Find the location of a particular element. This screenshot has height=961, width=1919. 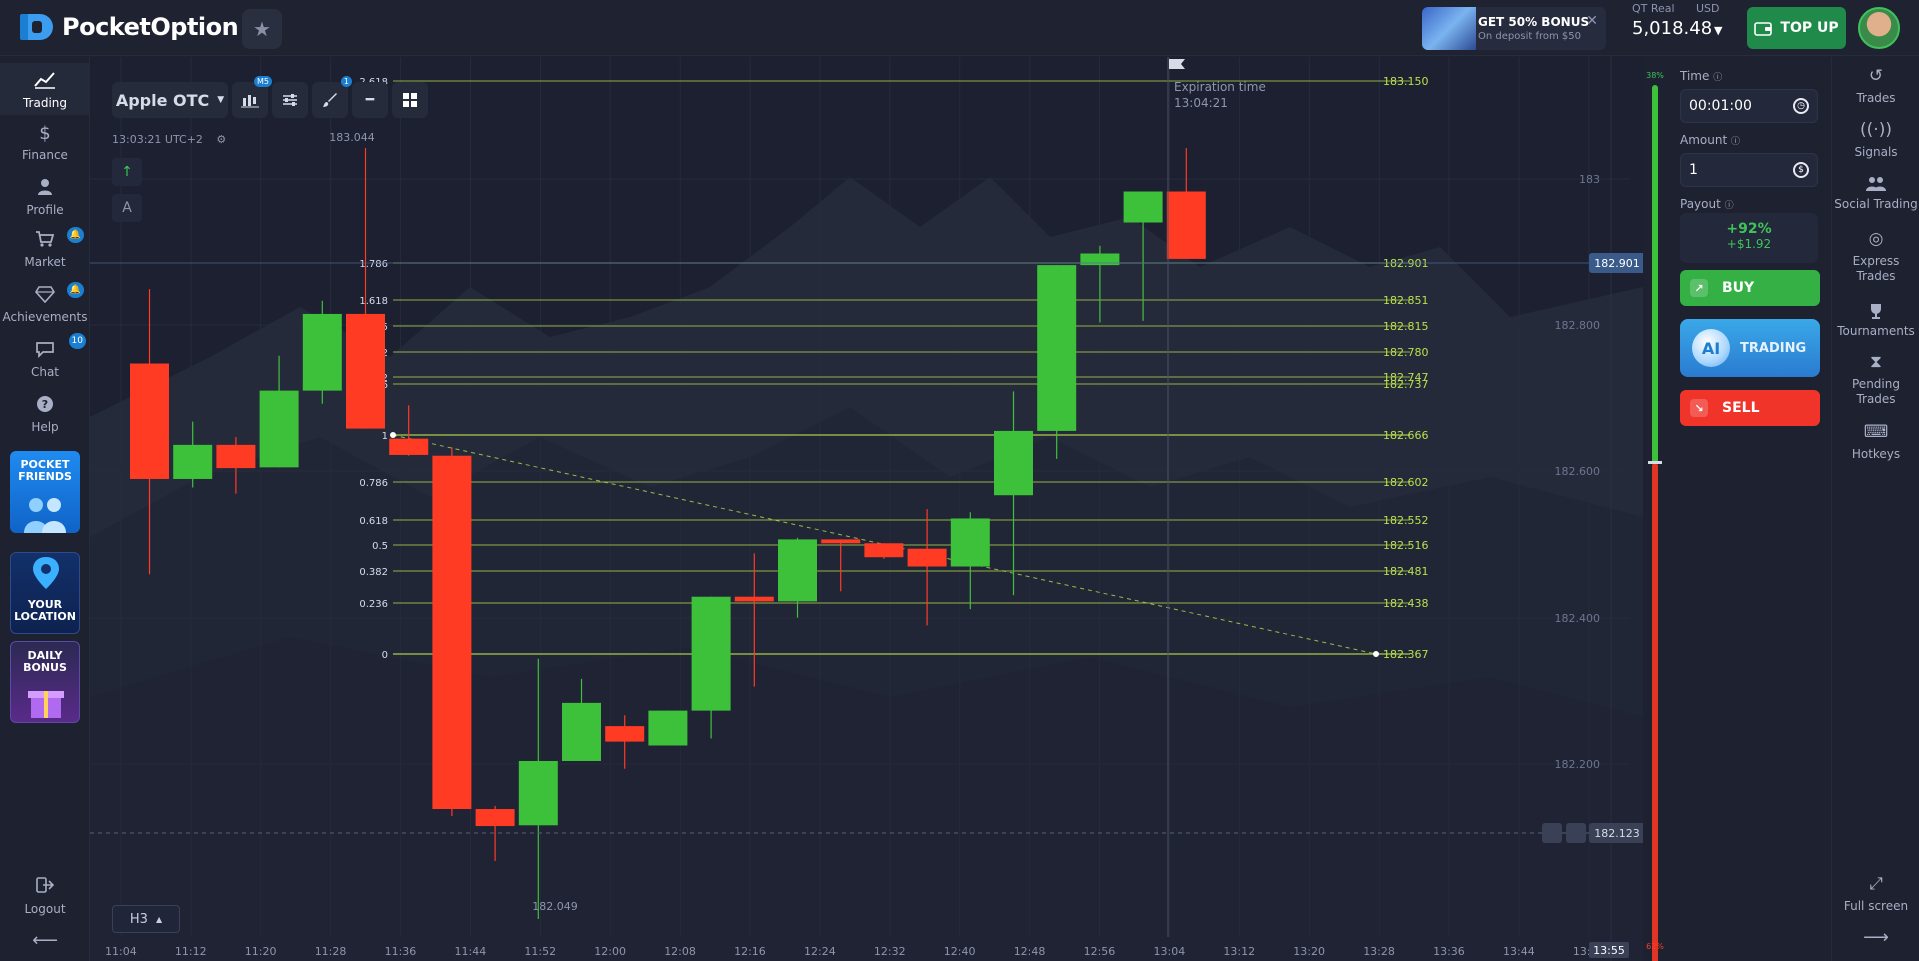

caret-up-icon: ▲ is located at coordinates (159, 919).